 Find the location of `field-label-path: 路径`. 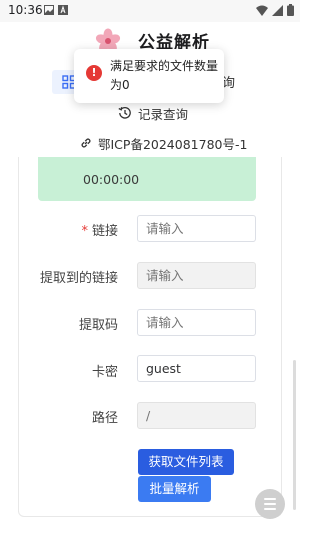

field-label-path: 路径 is located at coordinates (104, 418).